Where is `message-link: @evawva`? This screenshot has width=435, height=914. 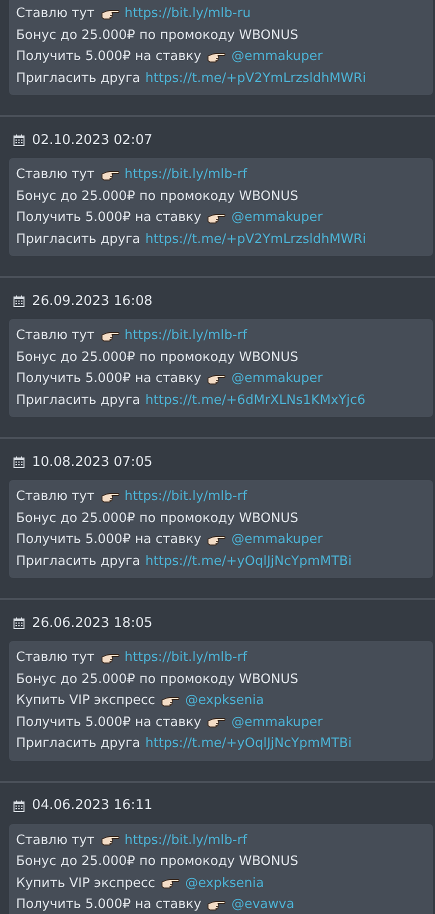
message-link: @evawva is located at coordinates (262, 904).